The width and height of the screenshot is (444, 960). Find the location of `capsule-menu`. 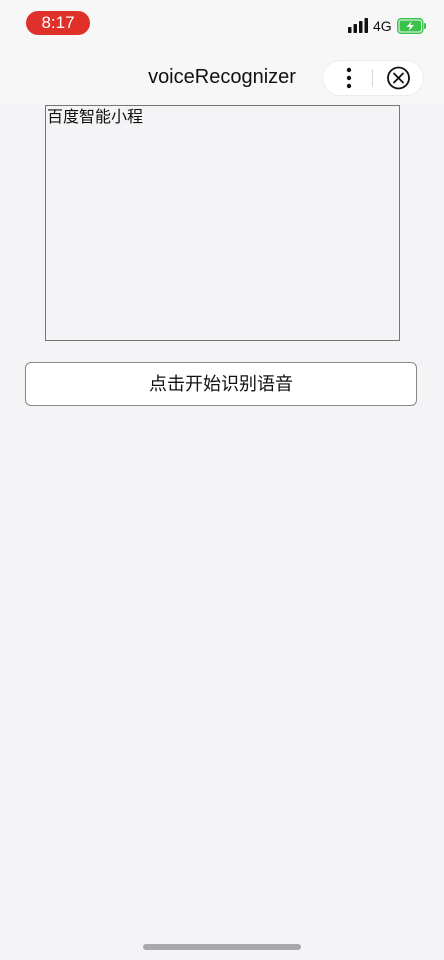

capsule-menu is located at coordinates (373, 78).